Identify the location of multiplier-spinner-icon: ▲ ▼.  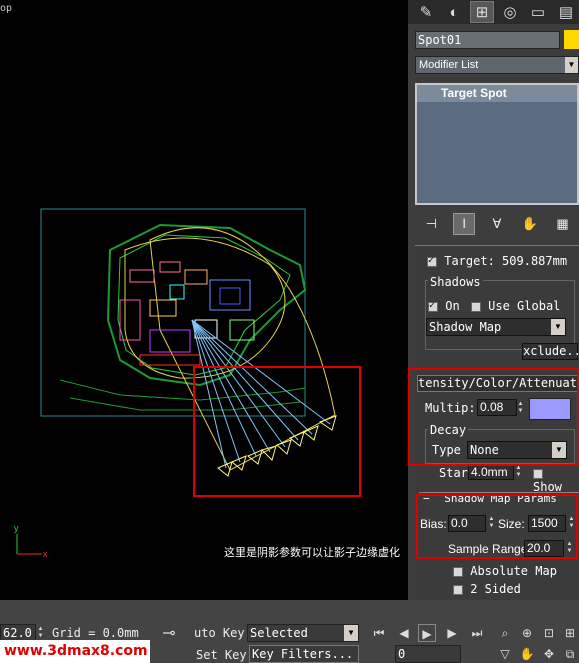
(520, 408).